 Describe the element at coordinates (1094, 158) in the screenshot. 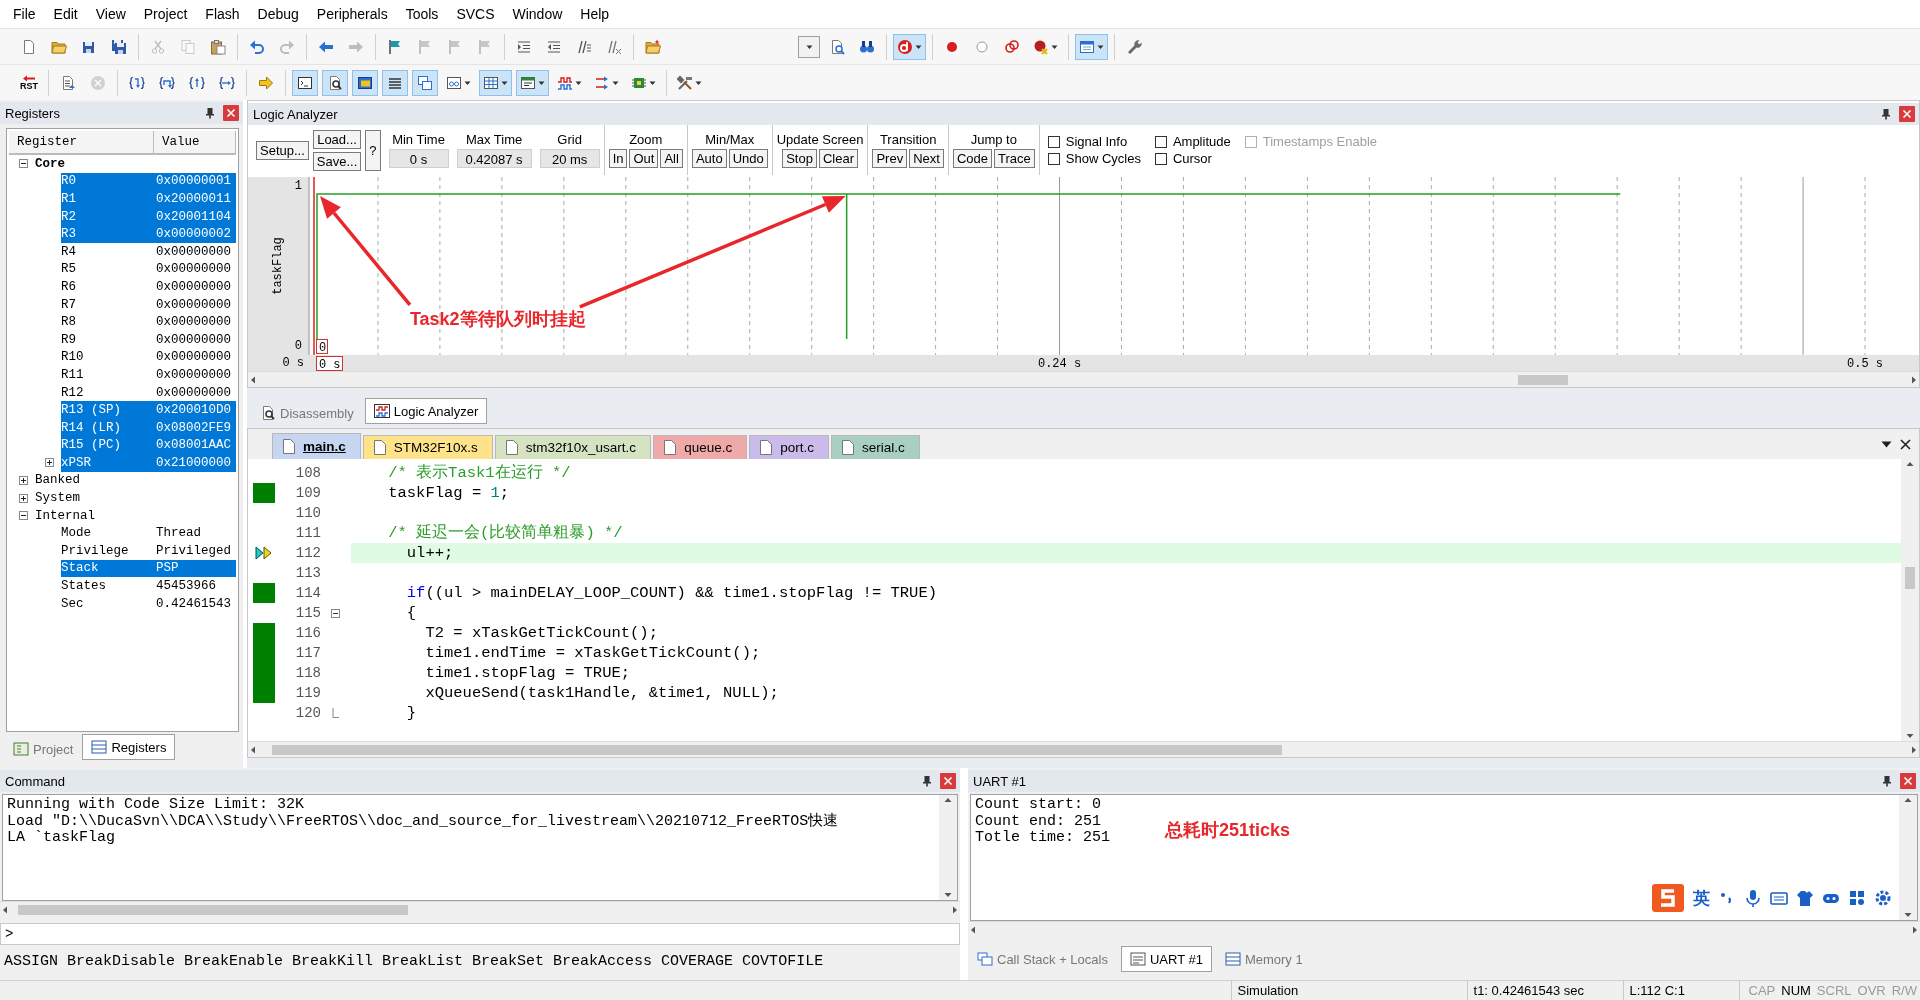

I see `checkbox-option: Show Cycles` at that location.